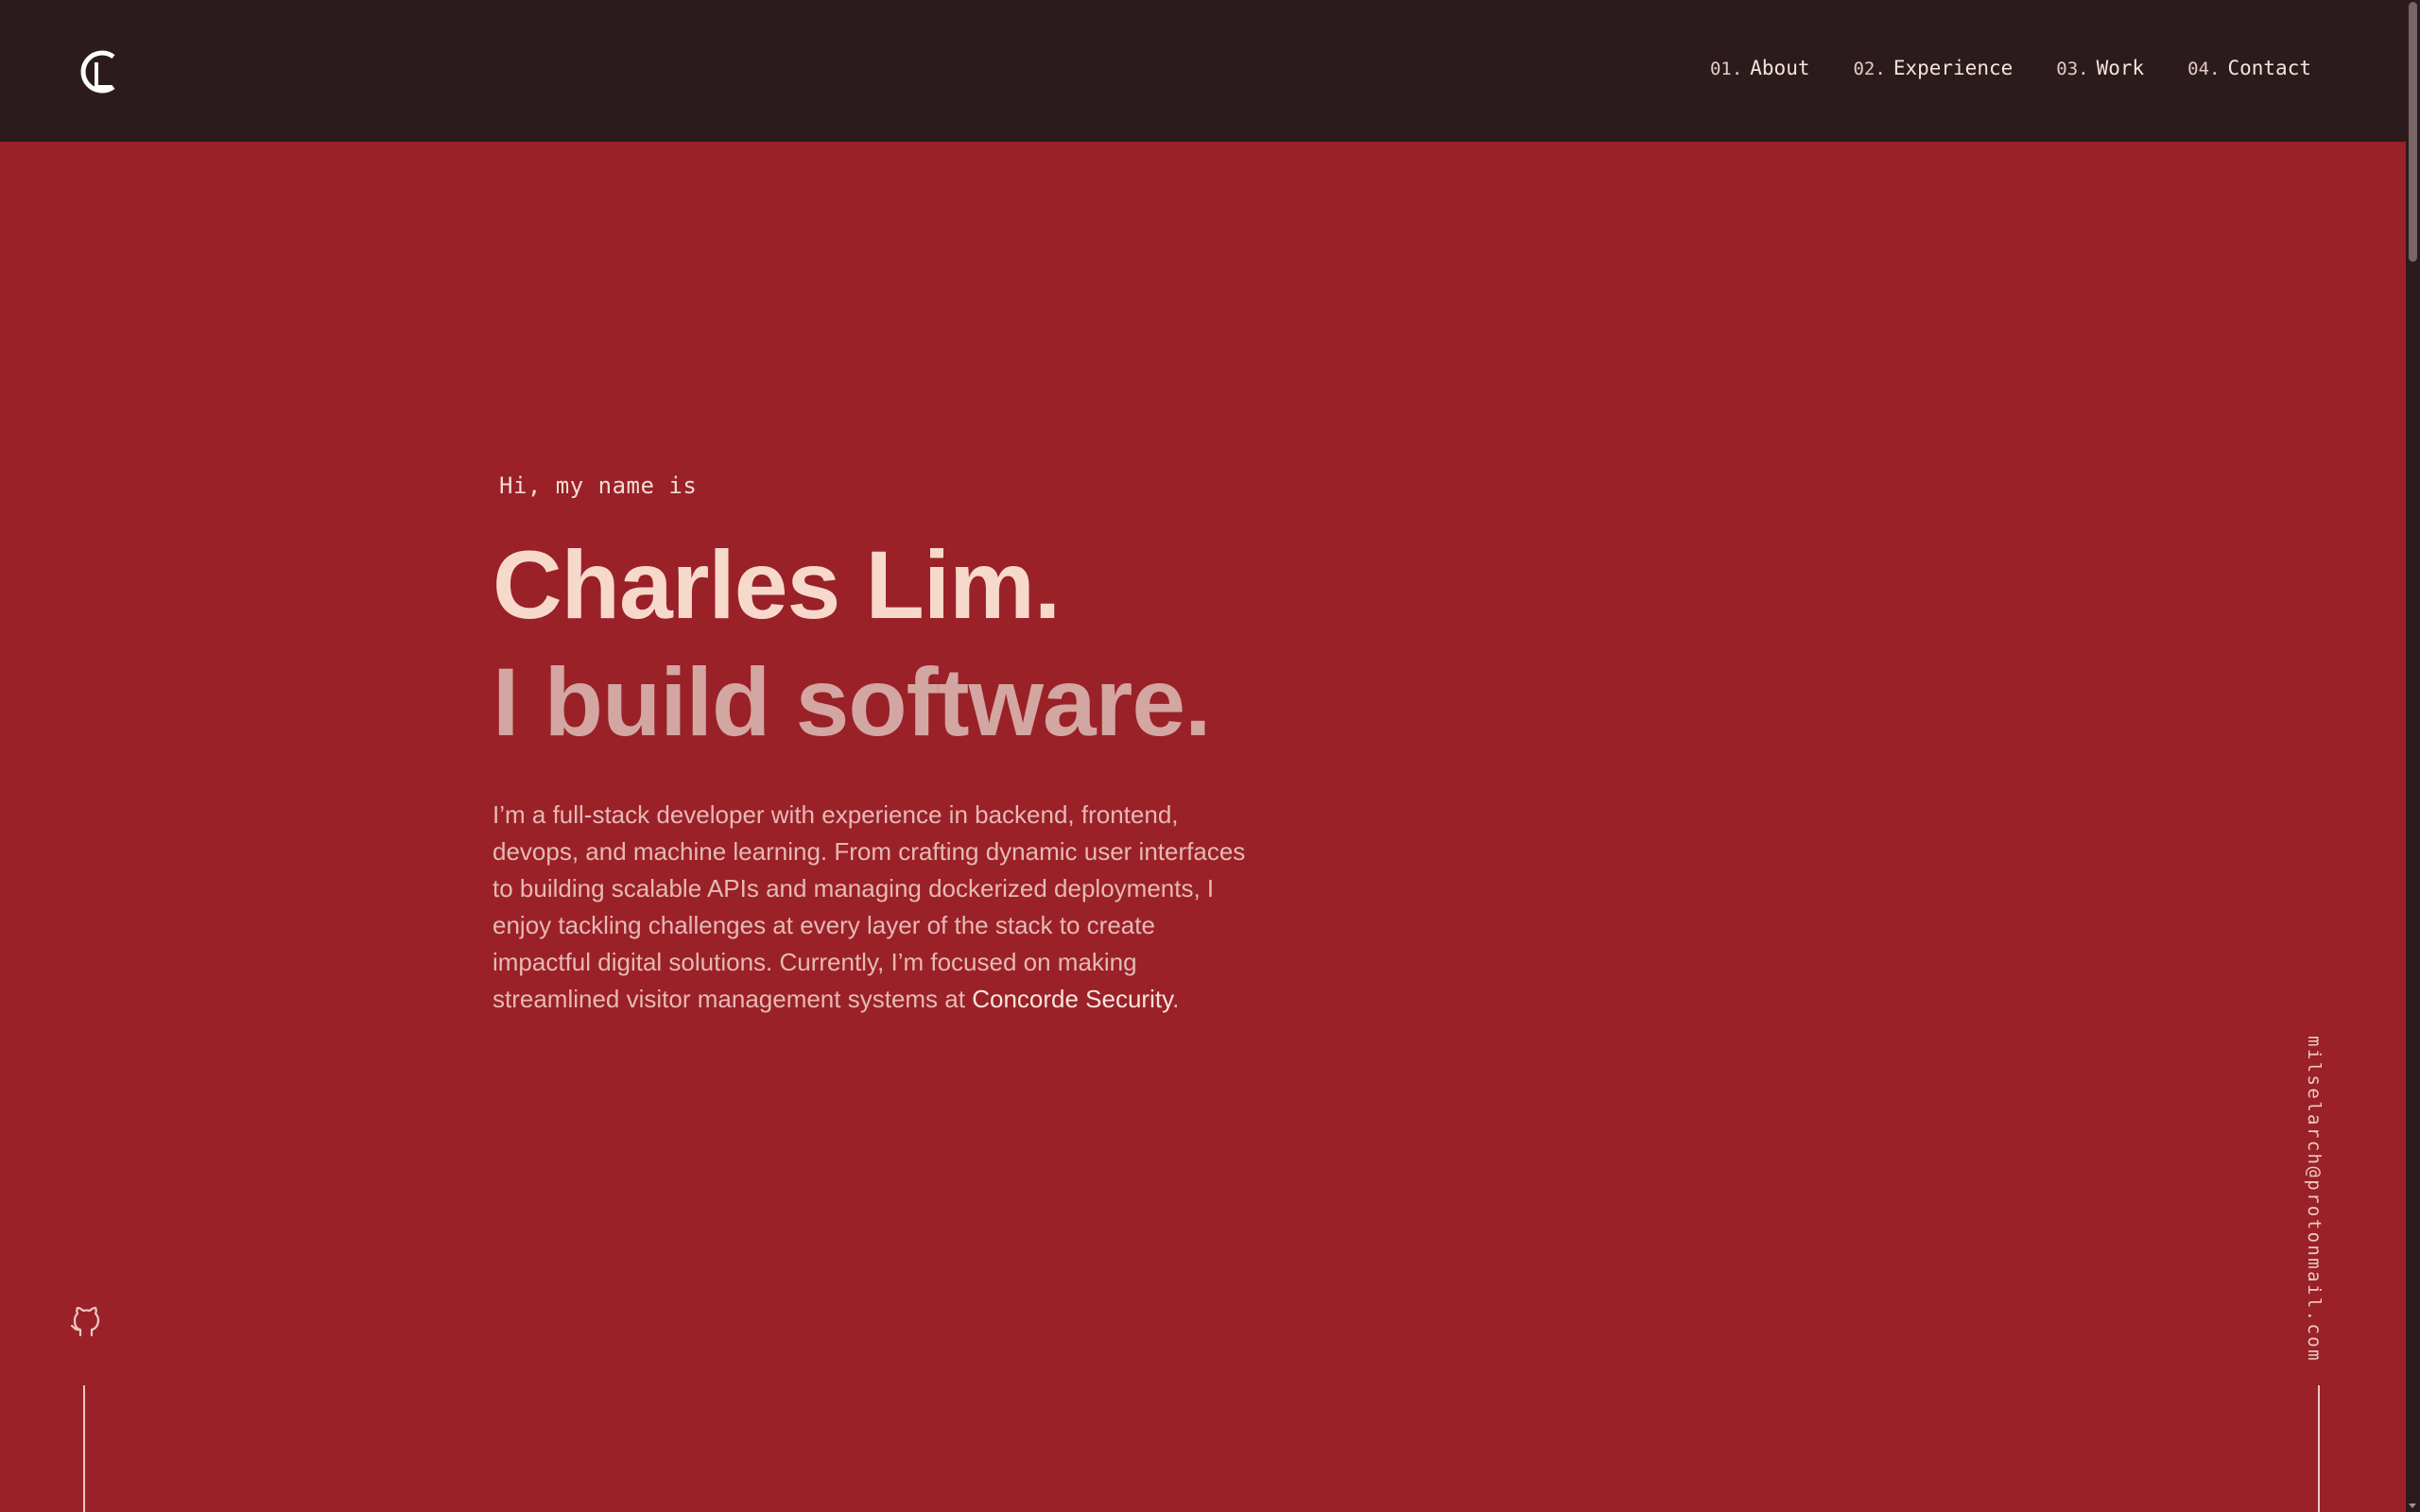 The height and width of the screenshot is (1512, 2420). I want to click on nav-number: 02., so click(1869, 69).